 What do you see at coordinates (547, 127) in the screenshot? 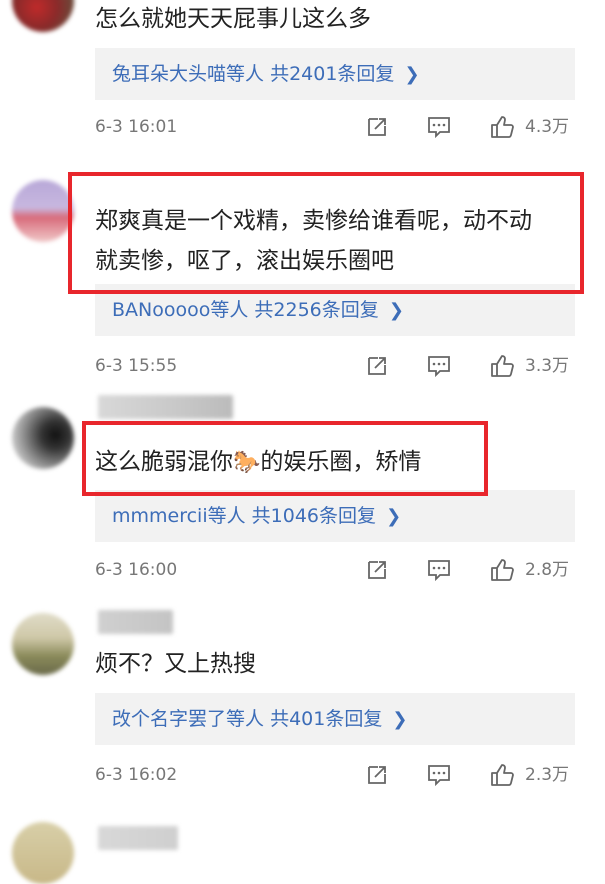
I see `like-count: 4.3万` at bounding box center [547, 127].